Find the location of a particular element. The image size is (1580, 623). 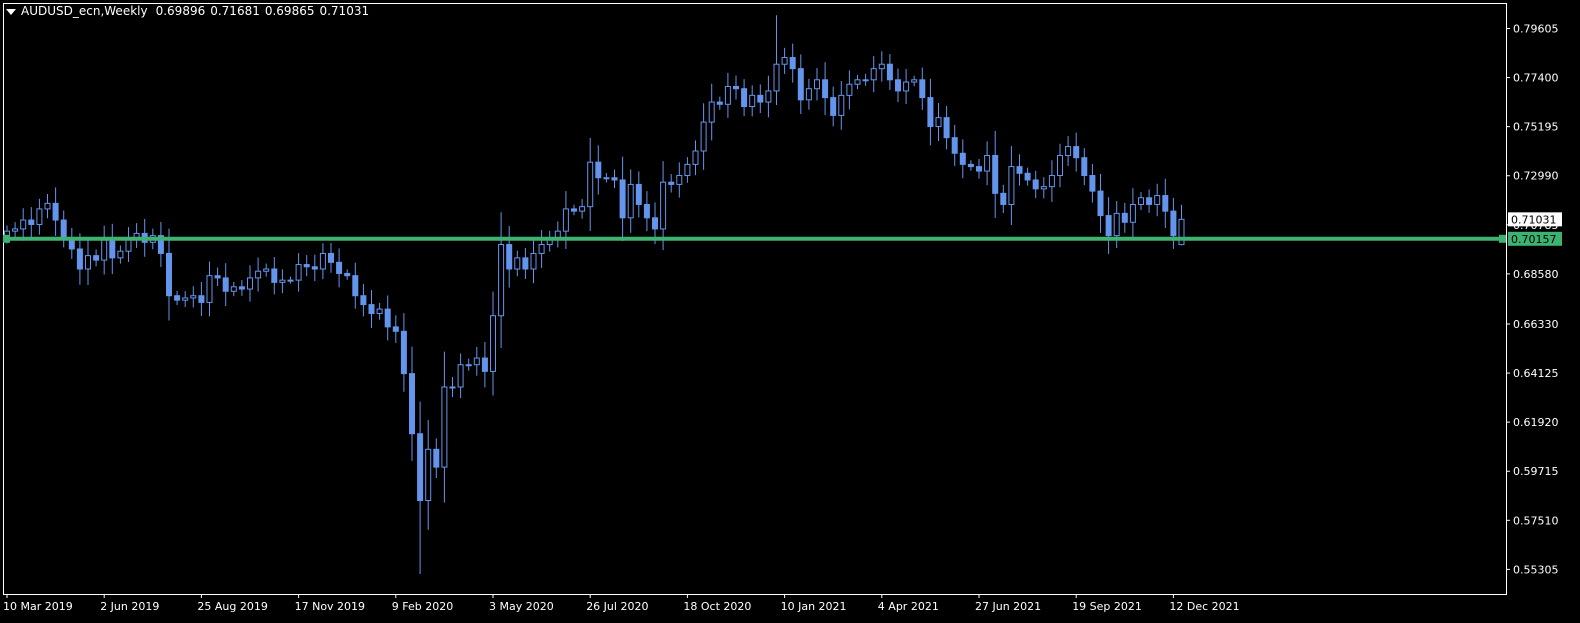

y-tick-label: 0.57510 is located at coordinates (1536, 520).